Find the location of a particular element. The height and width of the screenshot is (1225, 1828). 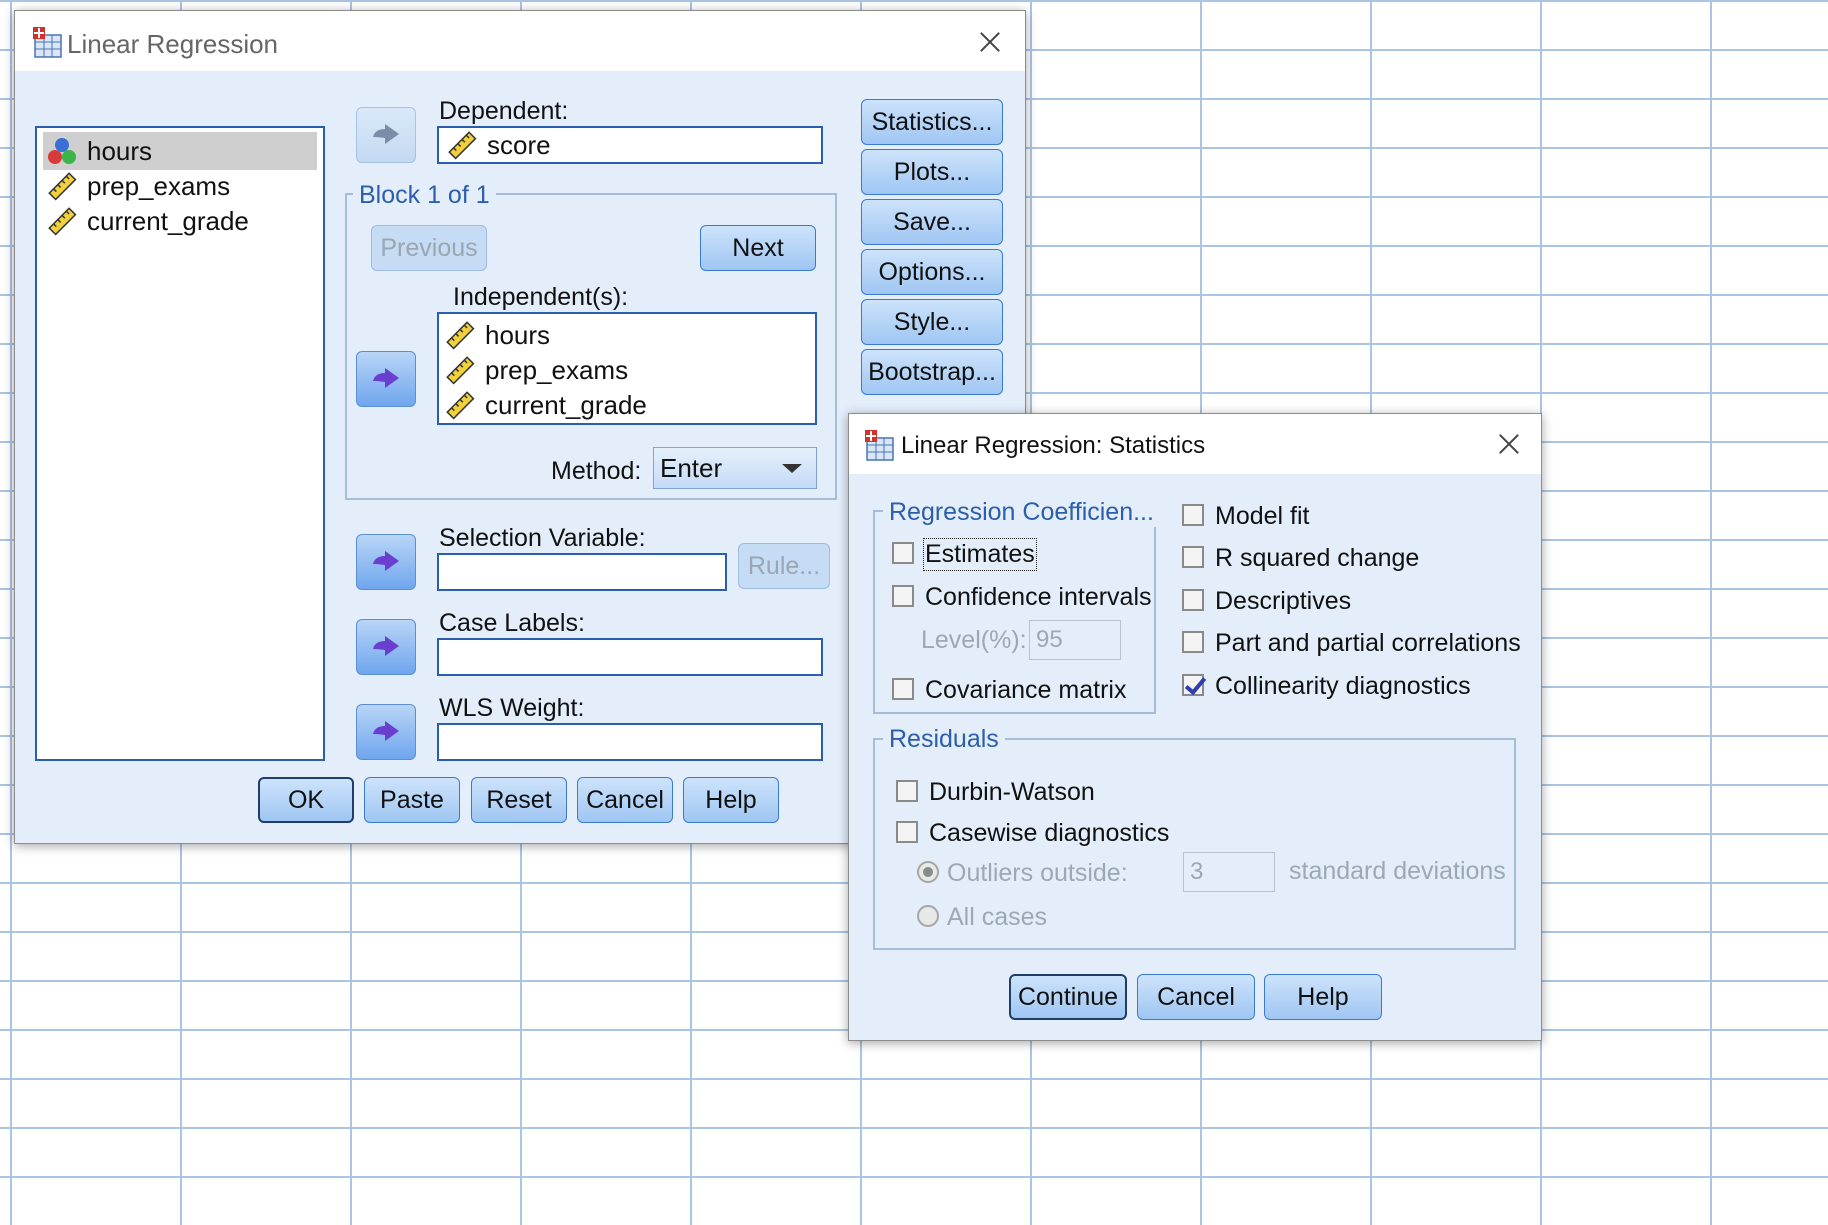

move-to-wls-button is located at coordinates (386, 732).